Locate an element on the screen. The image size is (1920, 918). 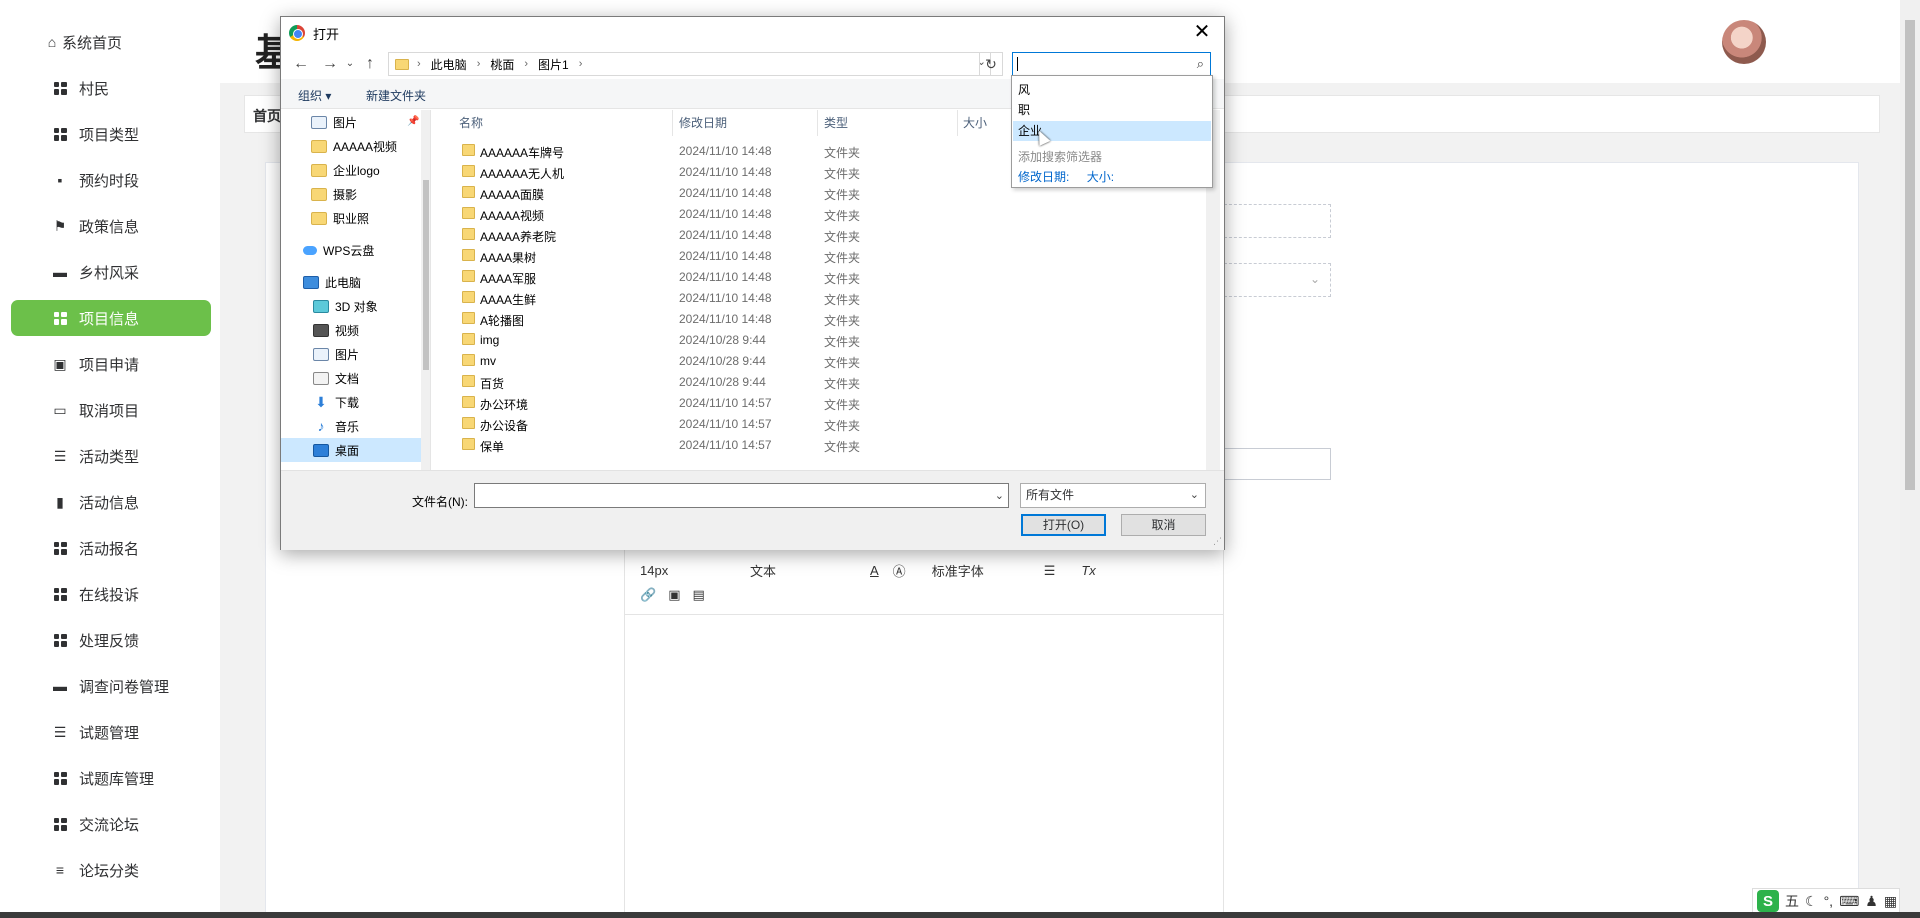
breadcrumb-this-pc: 此电脑 is located at coordinates (449, 64).